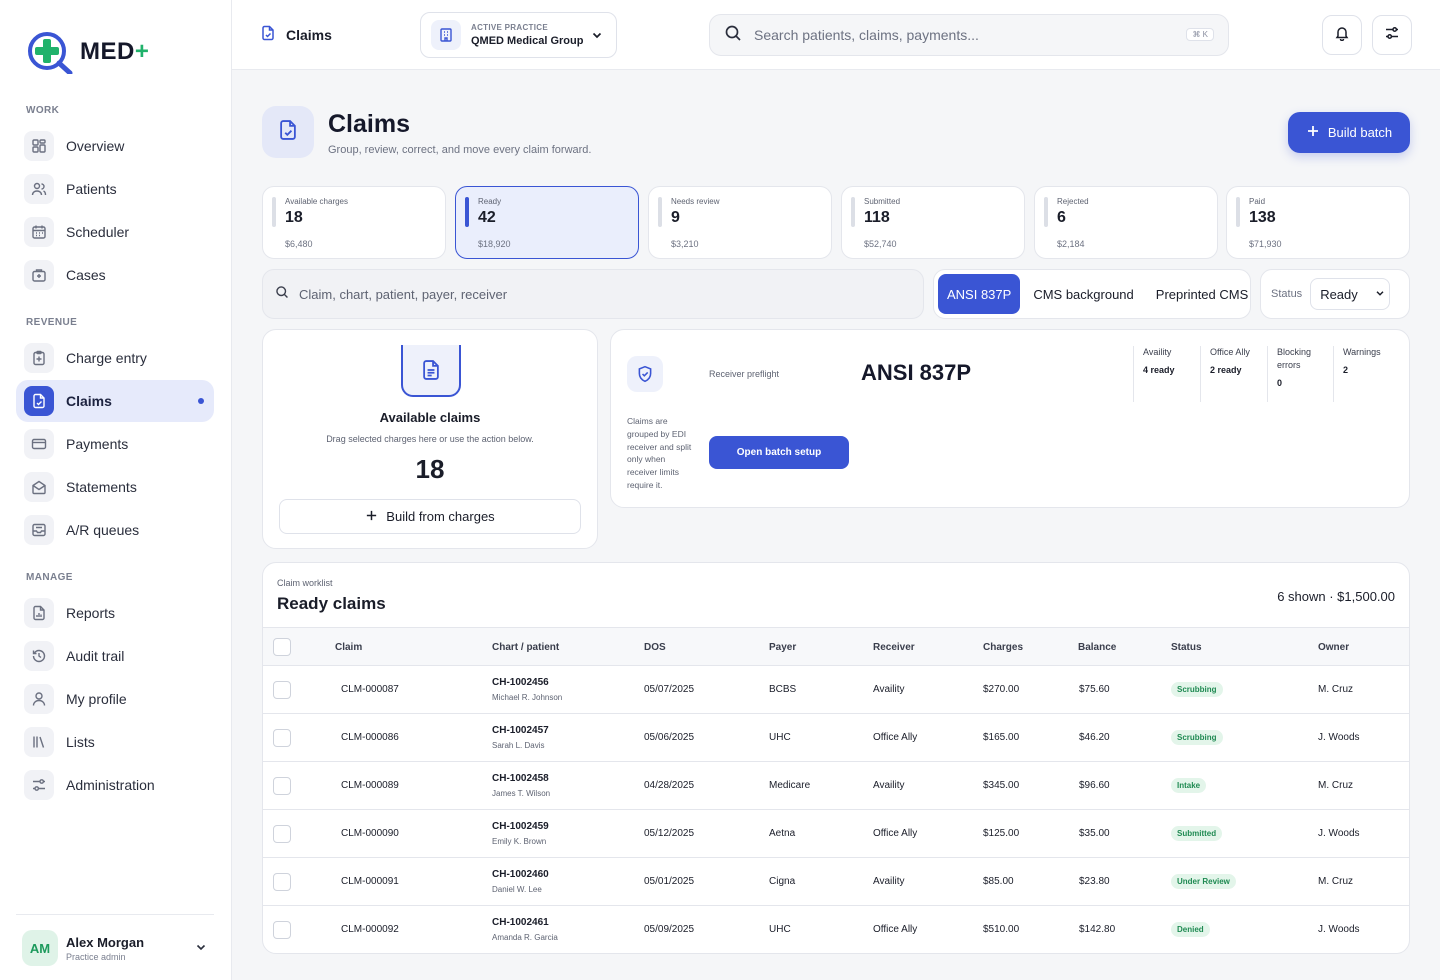  I want to click on chevron-down-icon, so click(597, 37).